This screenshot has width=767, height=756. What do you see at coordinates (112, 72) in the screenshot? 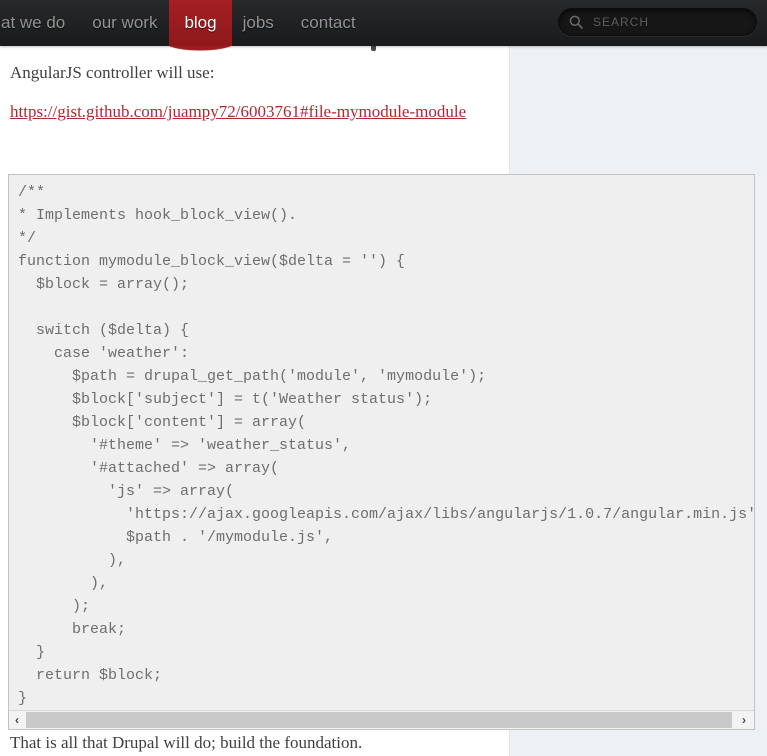
I see `intro-paragraph: AngularJS controller will use:` at bounding box center [112, 72].